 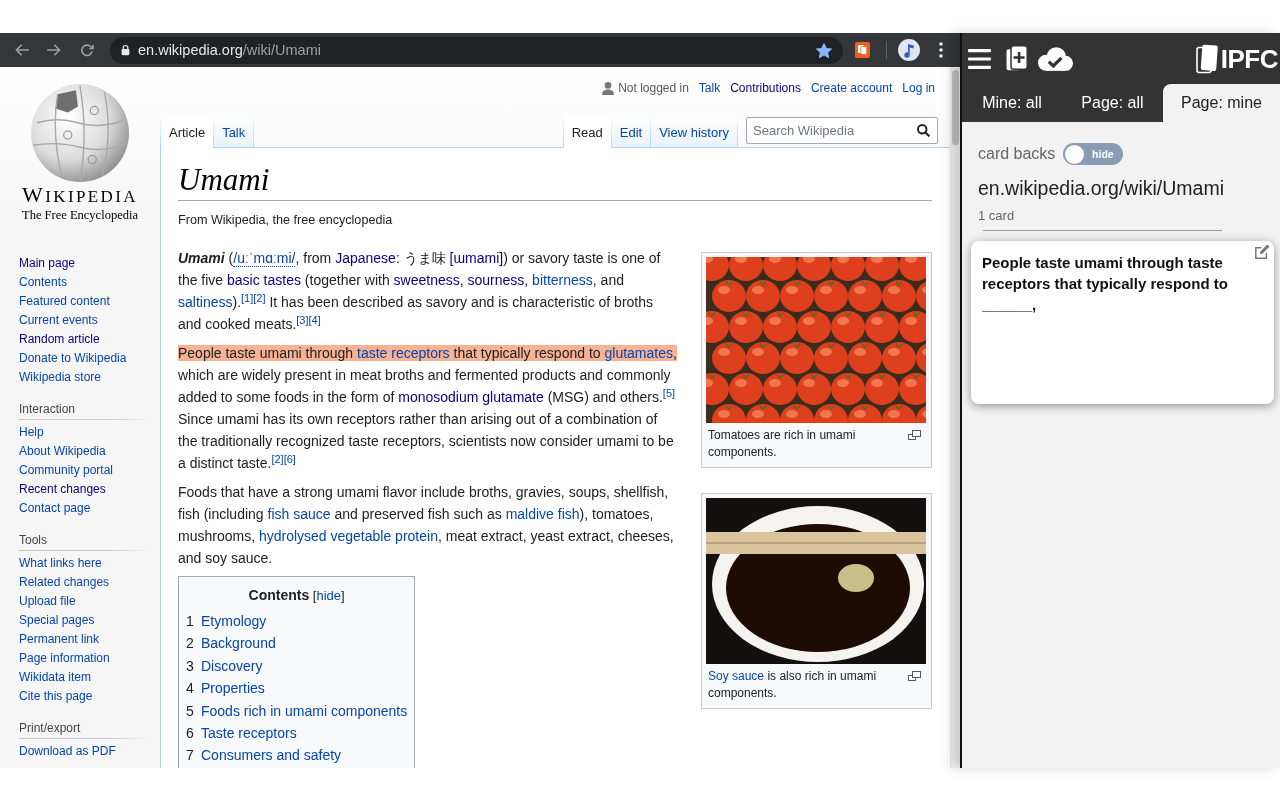 What do you see at coordinates (923, 130) in the screenshot?
I see `search-icon` at bounding box center [923, 130].